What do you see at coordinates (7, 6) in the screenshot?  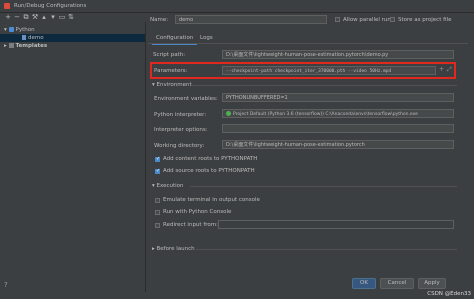 I see `app-icon` at bounding box center [7, 6].